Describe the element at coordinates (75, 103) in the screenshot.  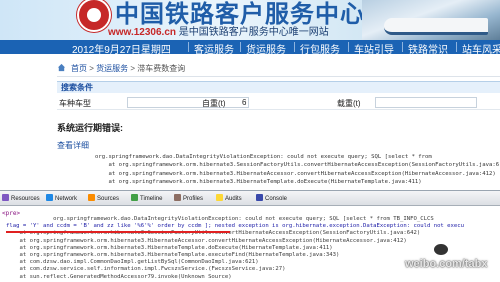
I see `car-type-label: 车种车型` at that location.